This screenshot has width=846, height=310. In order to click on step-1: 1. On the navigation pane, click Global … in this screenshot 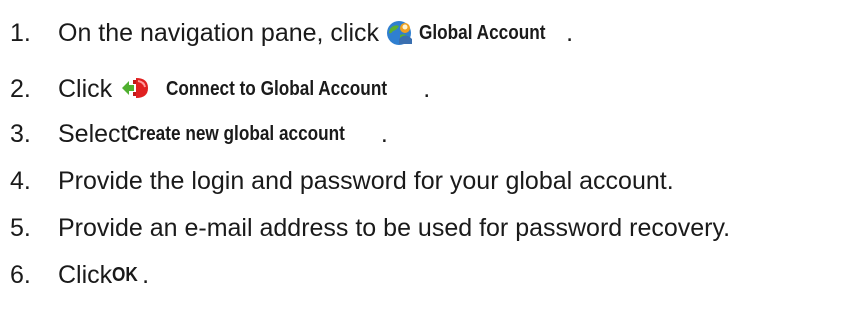, I will do `click(291, 33)`.